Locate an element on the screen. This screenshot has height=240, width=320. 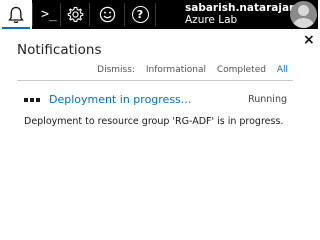
help-button: ? is located at coordinates (140, 14).